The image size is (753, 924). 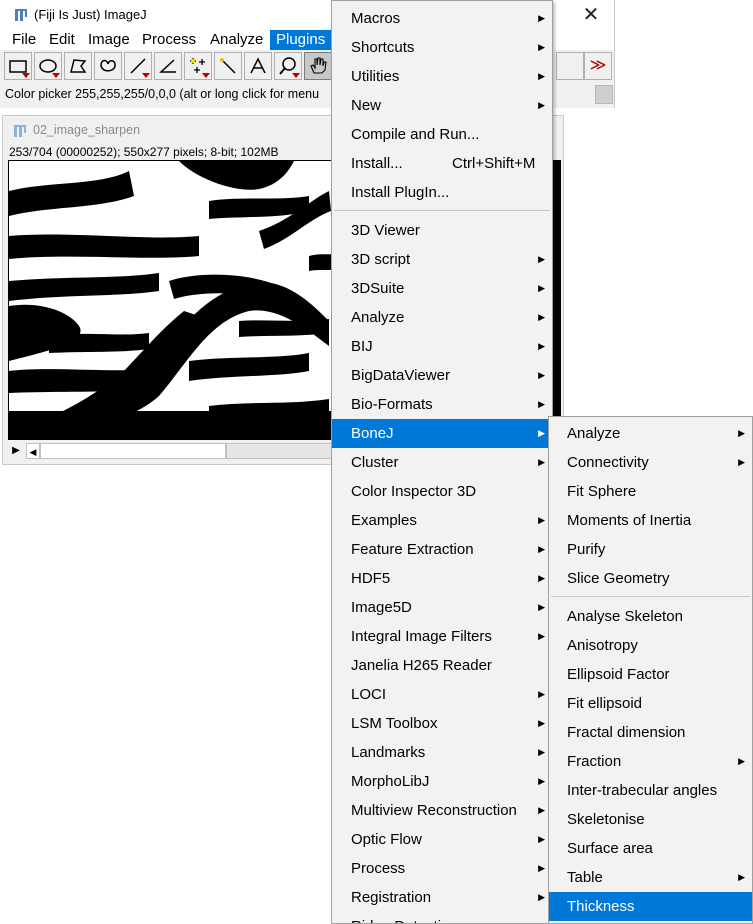 What do you see at coordinates (650, 848) in the screenshot?
I see `bonej-item-surface-area: Surface area` at bounding box center [650, 848].